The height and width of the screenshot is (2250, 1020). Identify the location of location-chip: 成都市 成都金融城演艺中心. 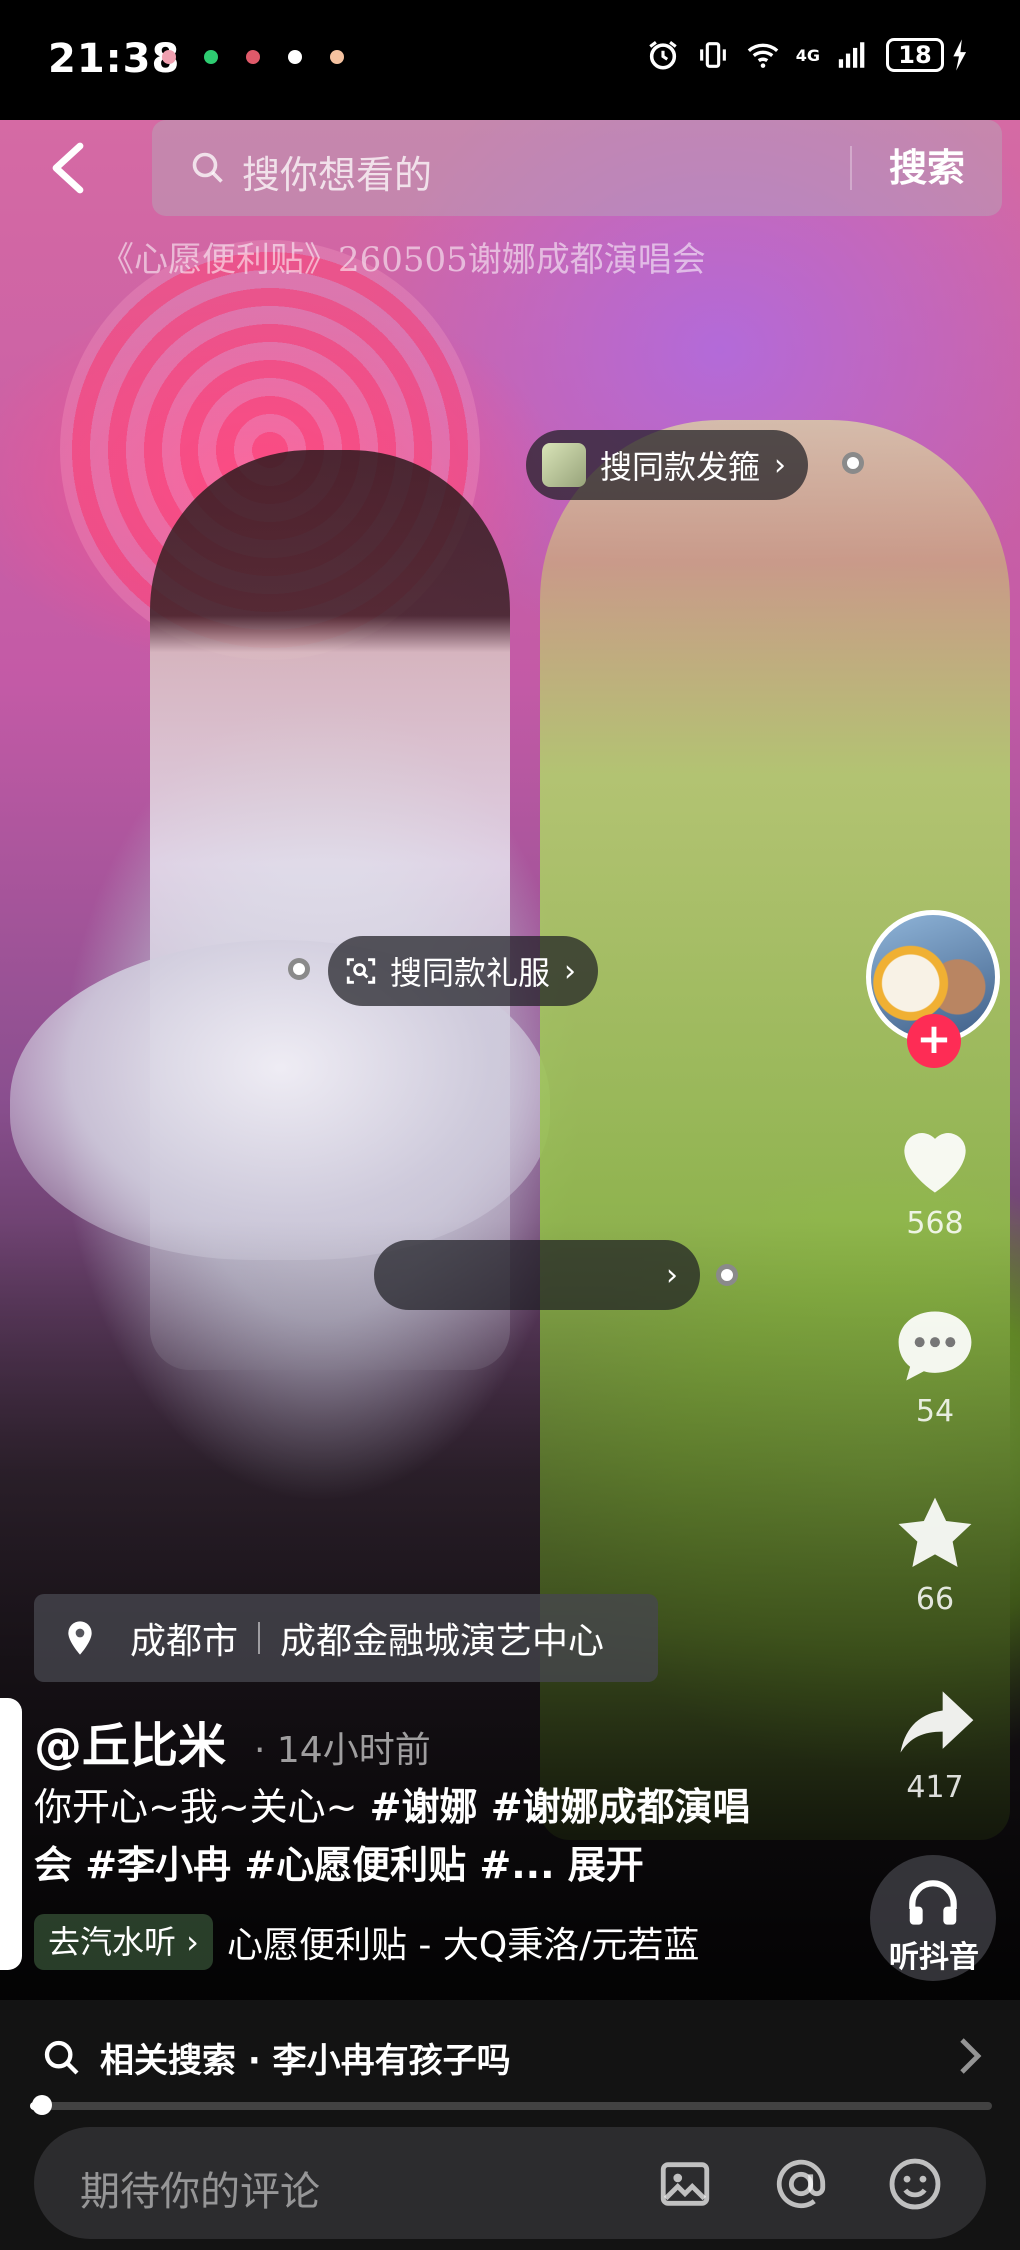
(346, 1638).